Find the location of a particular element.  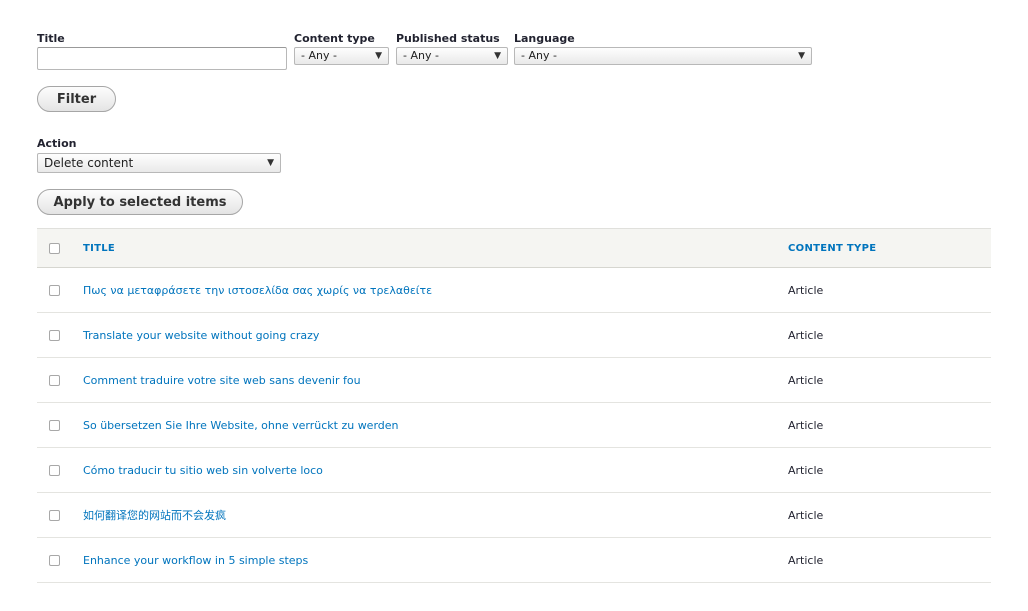

language-filter: Language - Any - ▼ is located at coordinates (663, 48).